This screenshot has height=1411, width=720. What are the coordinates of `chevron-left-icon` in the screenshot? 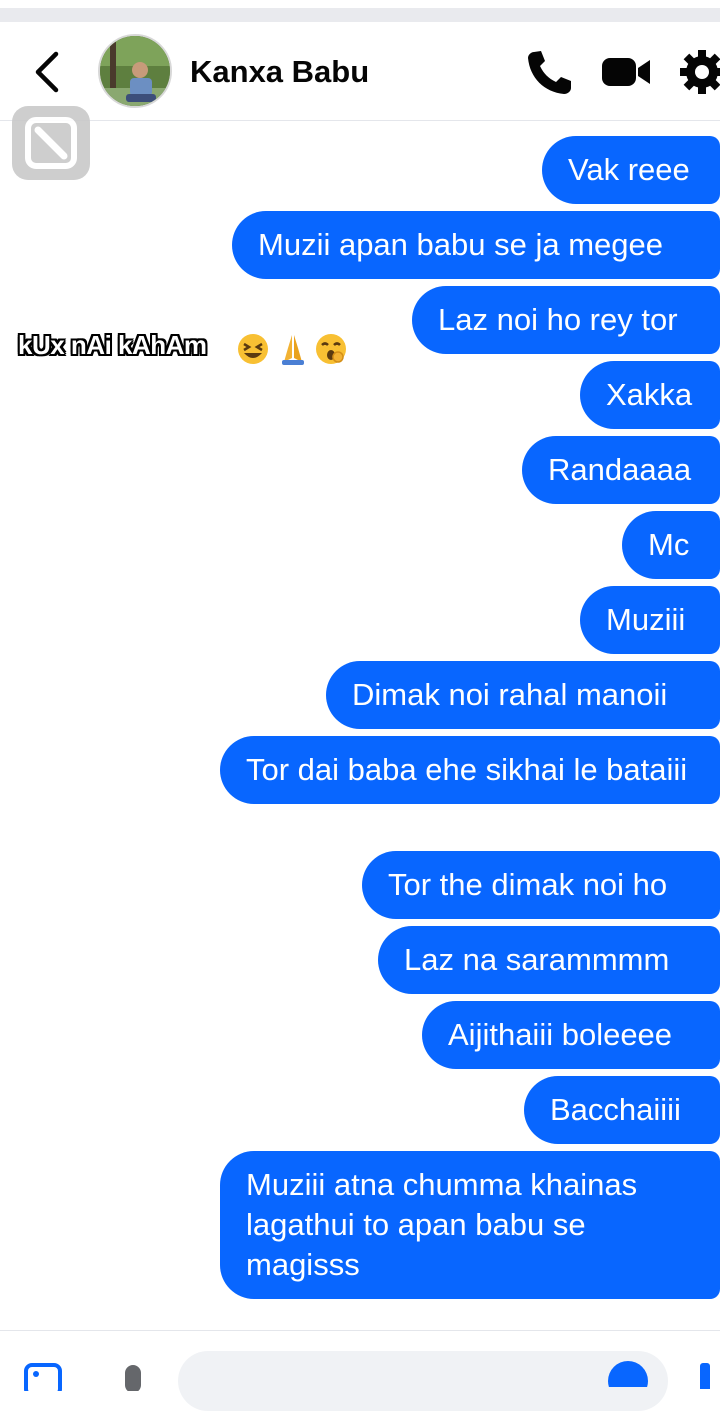 It's located at (47, 72).